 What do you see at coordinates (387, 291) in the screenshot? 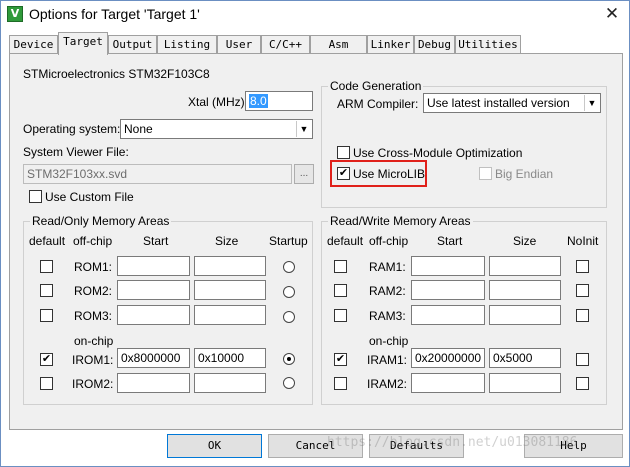
I see `ram2-label: RAM2:` at bounding box center [387, 291].